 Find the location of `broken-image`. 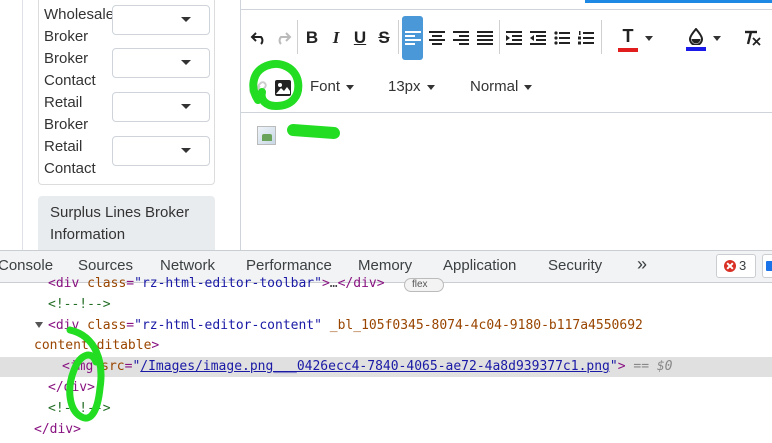

broken-image is located at coordinates (266, 135).